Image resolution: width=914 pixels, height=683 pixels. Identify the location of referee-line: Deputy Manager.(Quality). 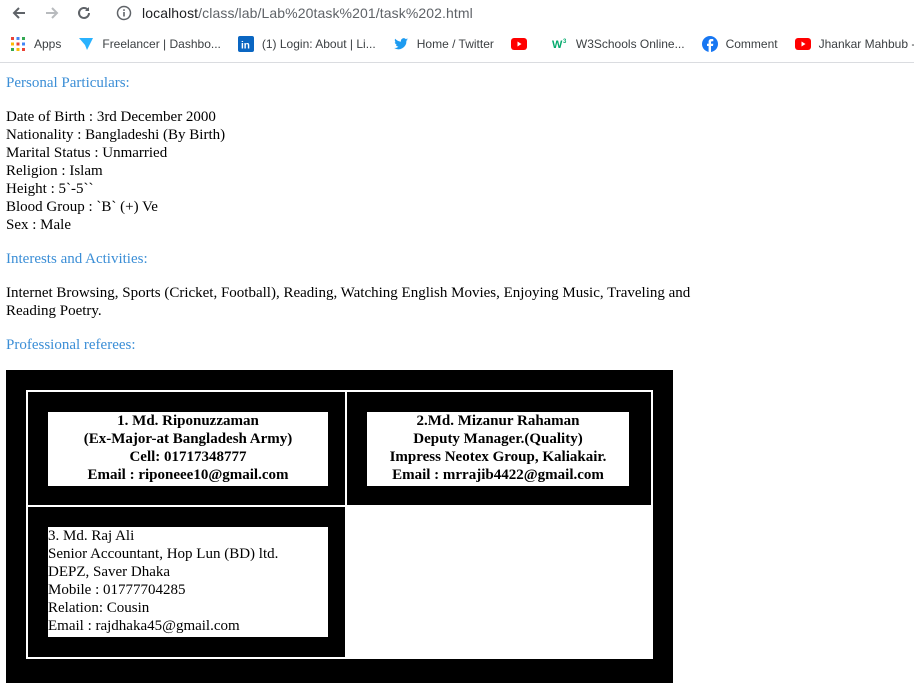
(498, 439).